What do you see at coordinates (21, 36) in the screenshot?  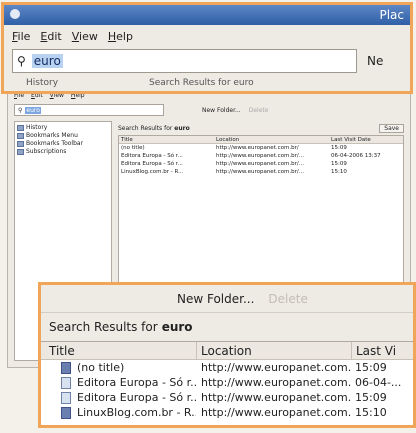 I see `menu-file: File` at bounding box center [21, 36].